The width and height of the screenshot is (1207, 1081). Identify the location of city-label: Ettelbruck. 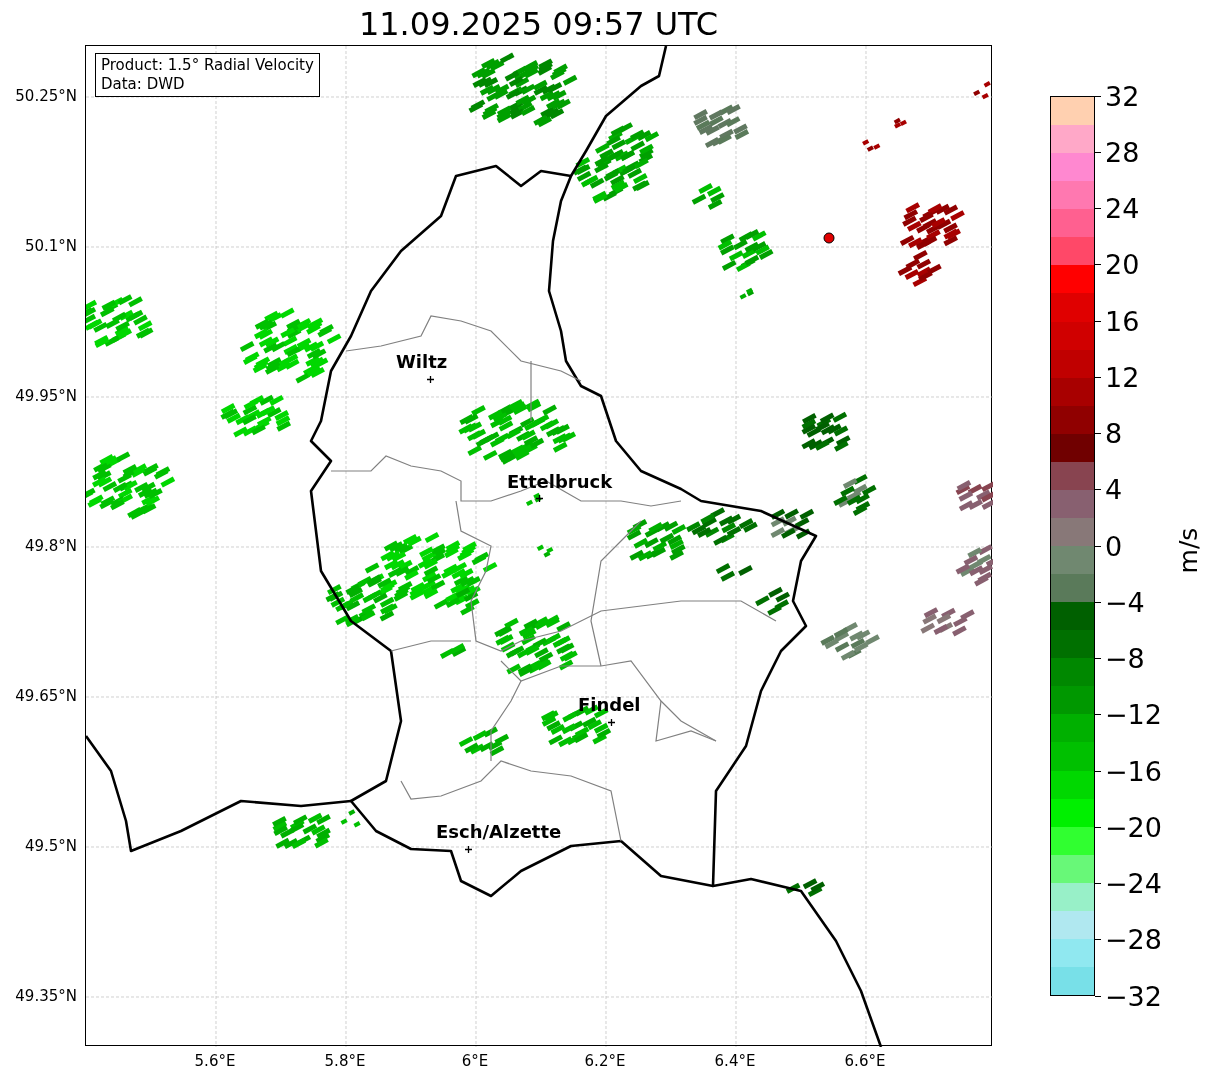
(560, 481).